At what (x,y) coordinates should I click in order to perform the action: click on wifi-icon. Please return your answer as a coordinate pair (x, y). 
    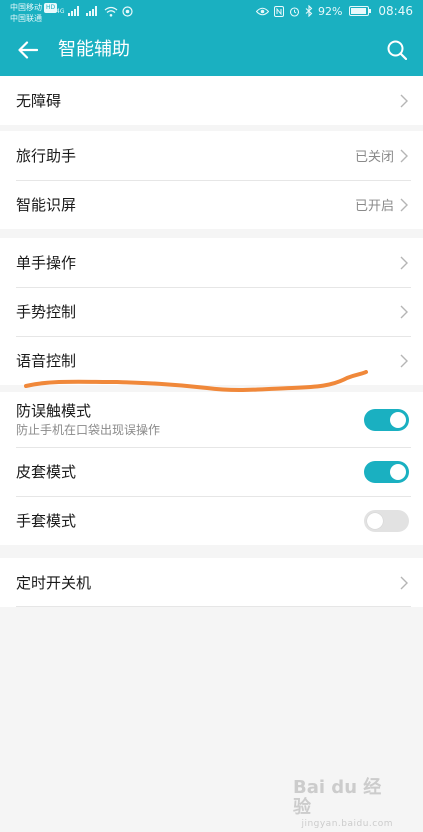
    Looking at the image, I should click on (111, 11).